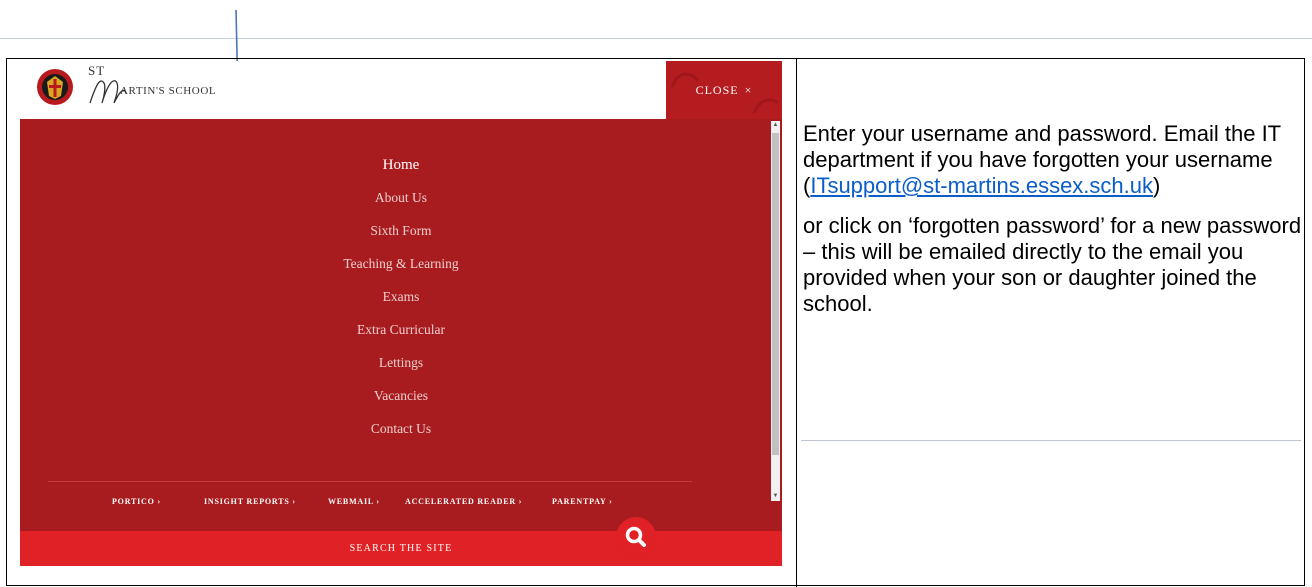 This screenshot has height=587, width=1312. Describe the element at coordinates (370, 481) in the screenshot. I see `menu-divider` at that location.